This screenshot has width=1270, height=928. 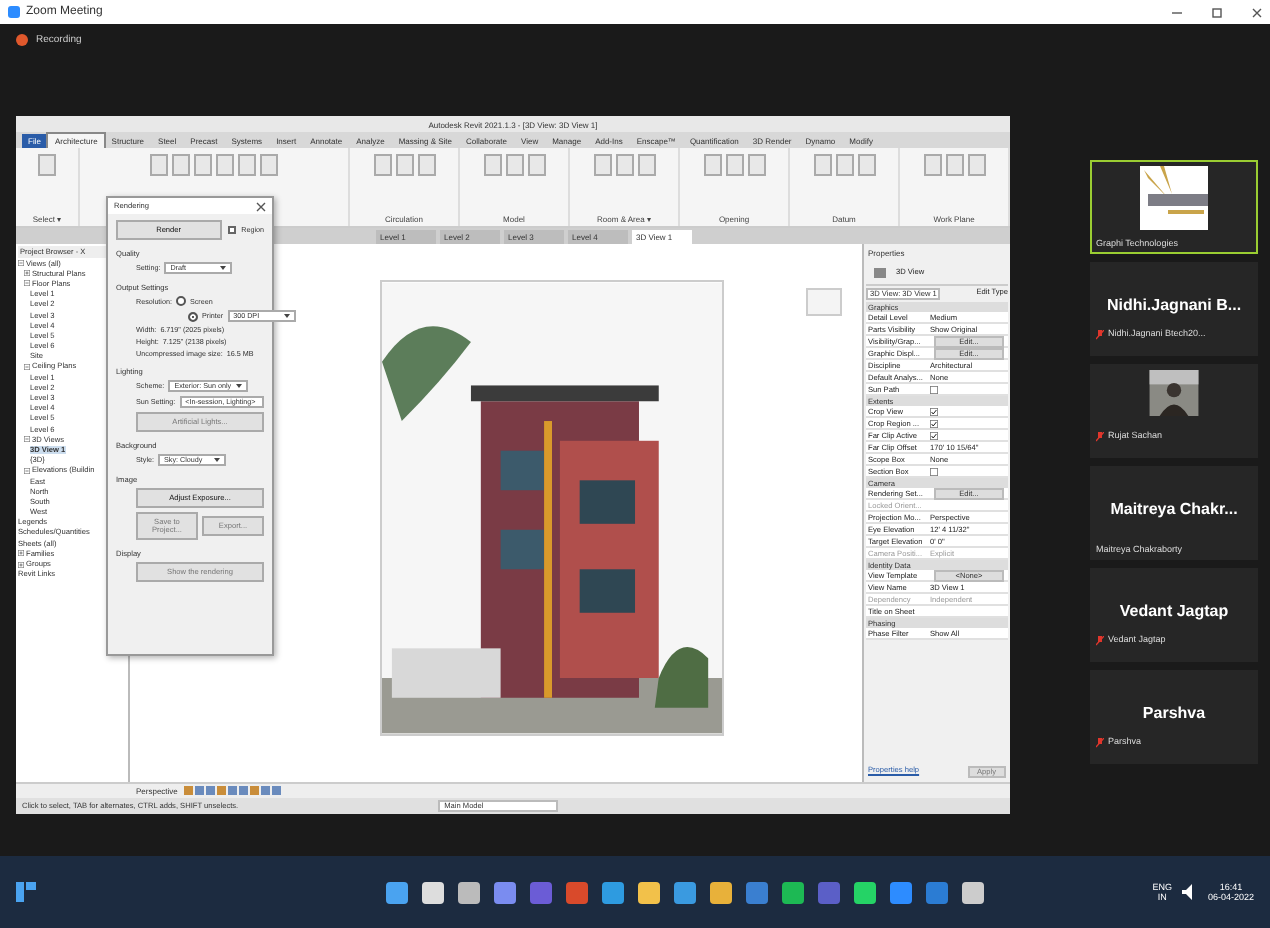 What do you see at coordinates (14, 12) in the screenshot?
I see `zoom-logo-icon` at bounding box center [14, 12].